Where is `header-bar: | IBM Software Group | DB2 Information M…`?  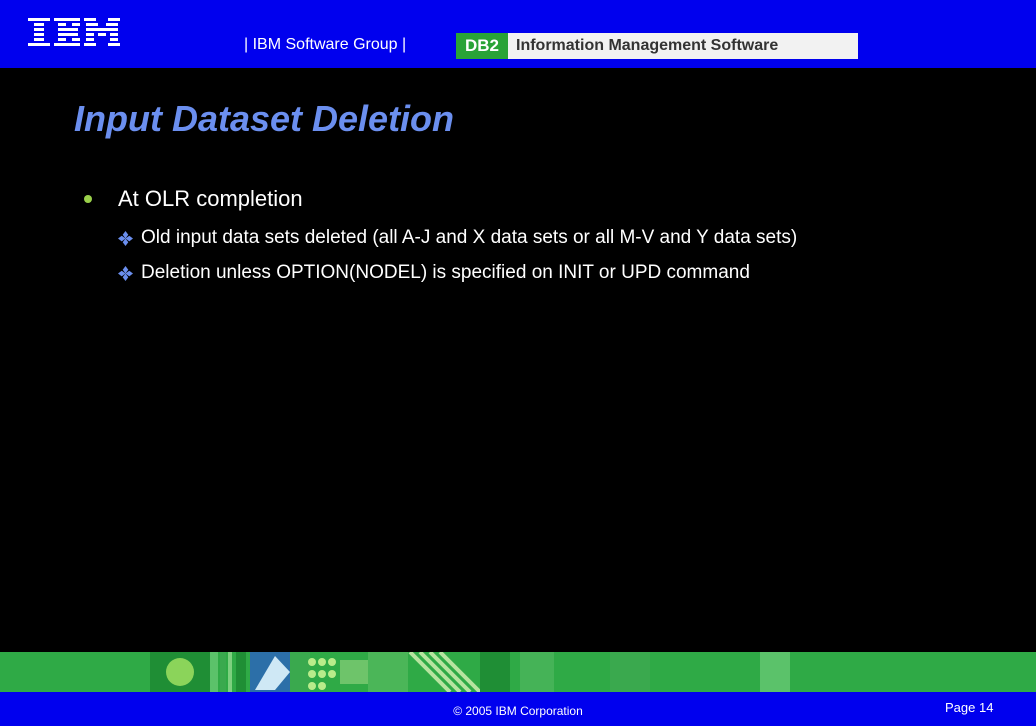 header-bar: | IBM Software Group | DB2 Information M… is located at coordinates (518, 34).